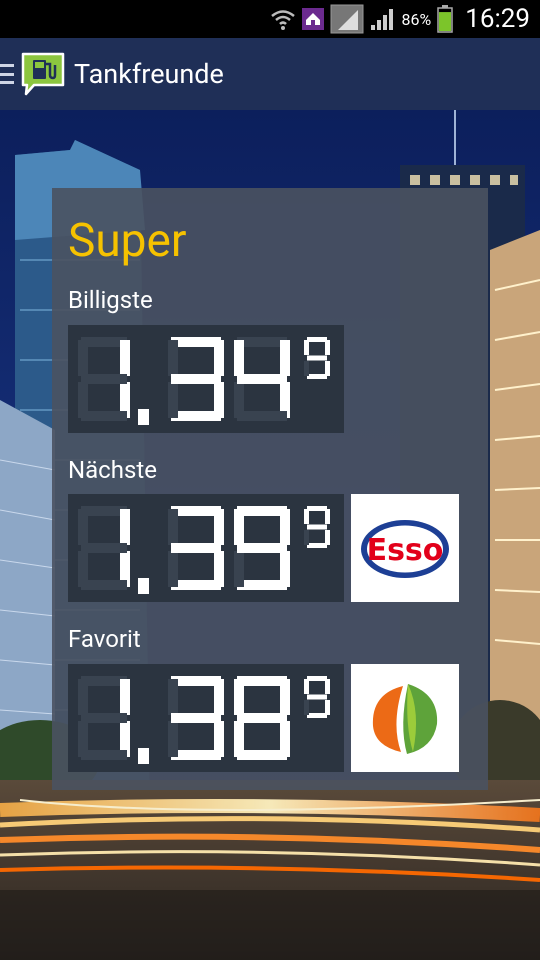 The image size is (540, 960). Describe the element at coordinates (7, 74) in the screenshot. I see `menu-icon` at that location.